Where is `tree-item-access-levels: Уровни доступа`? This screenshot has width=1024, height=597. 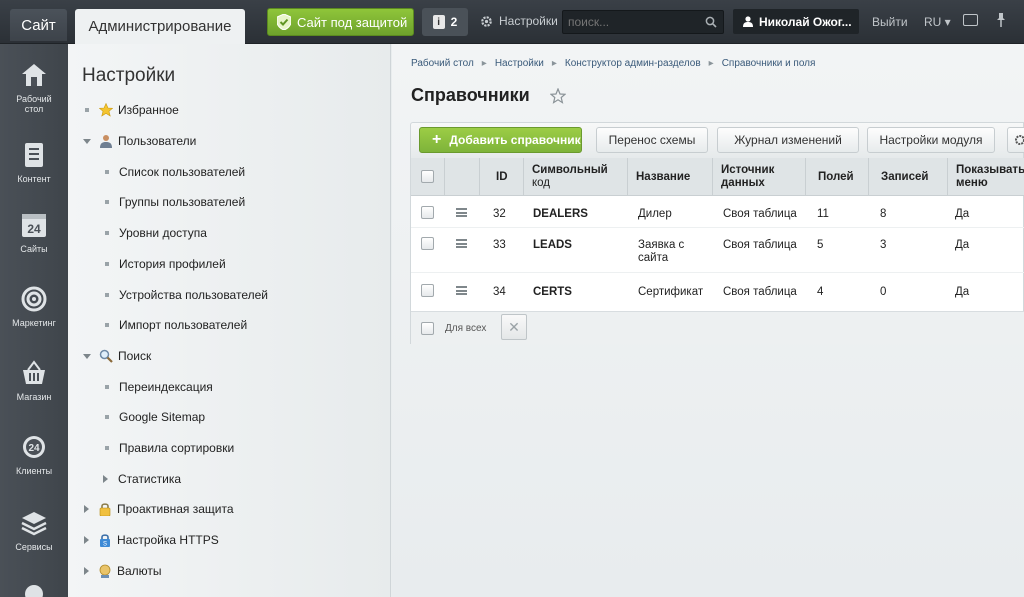 tree-item-access-levels: Уровни доступа is located at coordinates (137, 233).